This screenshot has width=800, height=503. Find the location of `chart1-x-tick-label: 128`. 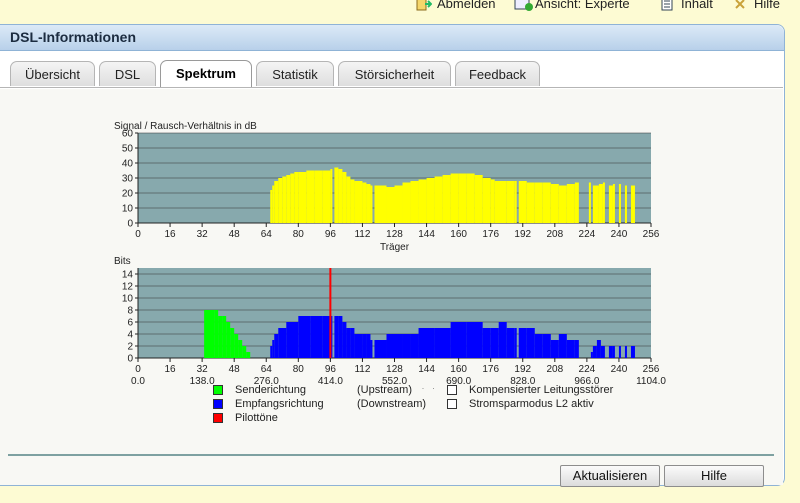

chart1-x-tick-label: 128 is located at coordinates (394, 234).